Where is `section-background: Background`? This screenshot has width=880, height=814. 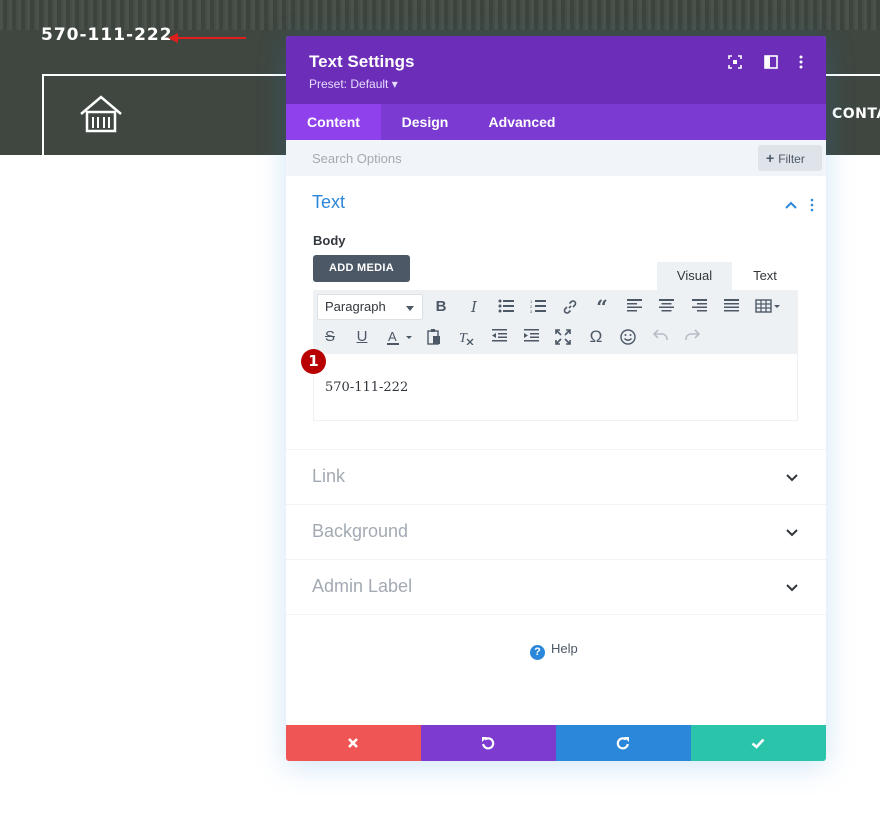
section-background: Background is located at coordinates (556, 531).